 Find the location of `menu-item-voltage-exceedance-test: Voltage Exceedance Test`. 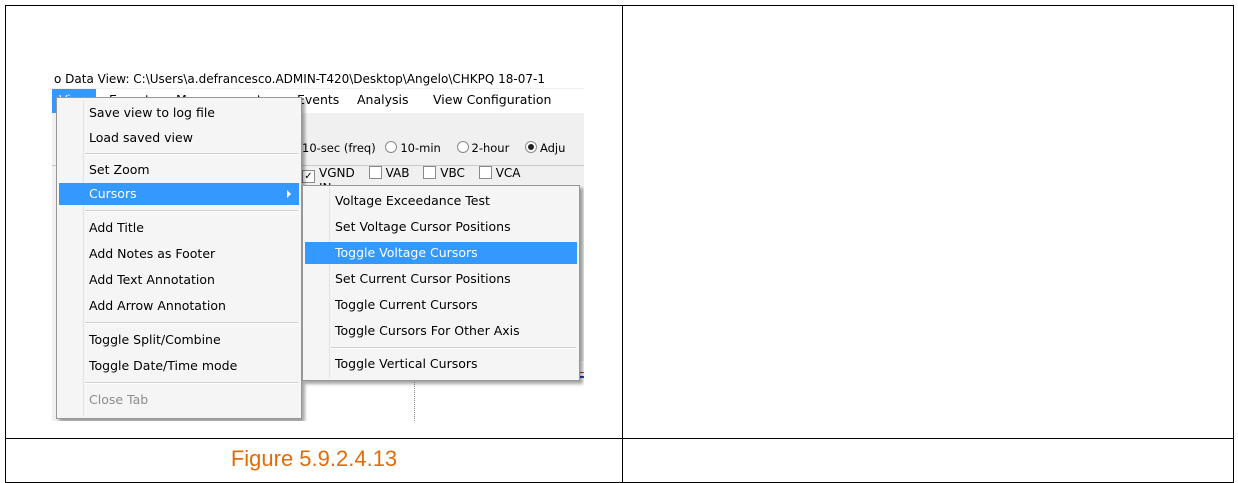

menu-item-voltage-exceedance-test: Voltage Exceedance Test is located at coordinates (441, 201).